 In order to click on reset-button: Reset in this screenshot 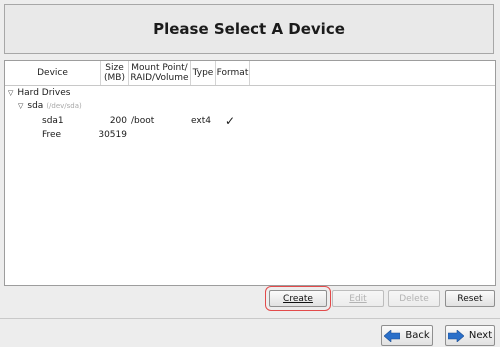, I will do `click(470, 298)`.